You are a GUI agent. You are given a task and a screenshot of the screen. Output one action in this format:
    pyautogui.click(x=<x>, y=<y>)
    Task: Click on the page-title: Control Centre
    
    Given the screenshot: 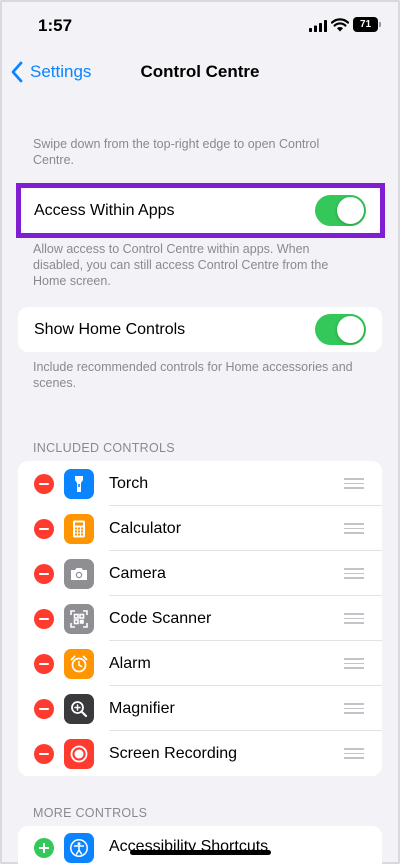 What is the action you would take?
    pyautogui.click(x=200, y=71)
    